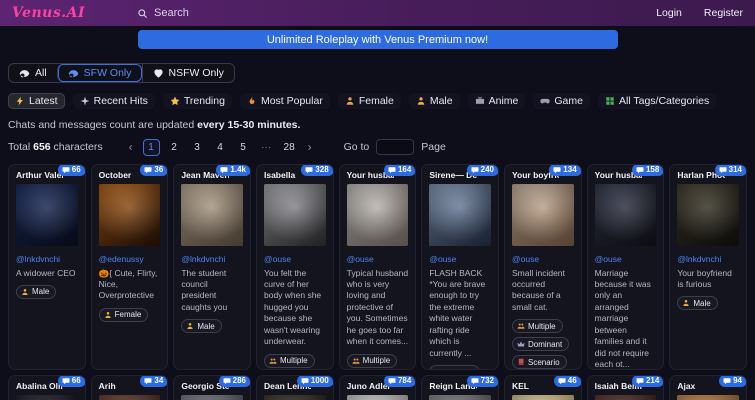 This screenshot has width=755, height=400. I want to click on grid-icon, so click(610, 101).